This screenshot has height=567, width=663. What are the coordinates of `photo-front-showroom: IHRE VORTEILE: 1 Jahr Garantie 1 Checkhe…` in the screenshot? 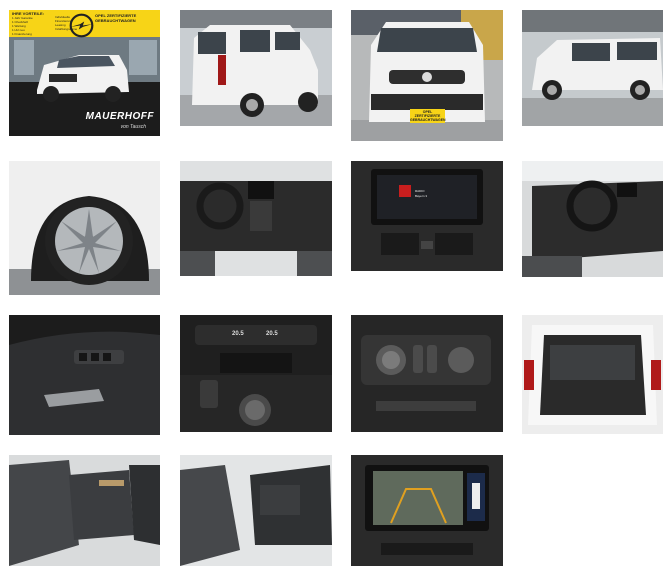 It's located at (84, 73).